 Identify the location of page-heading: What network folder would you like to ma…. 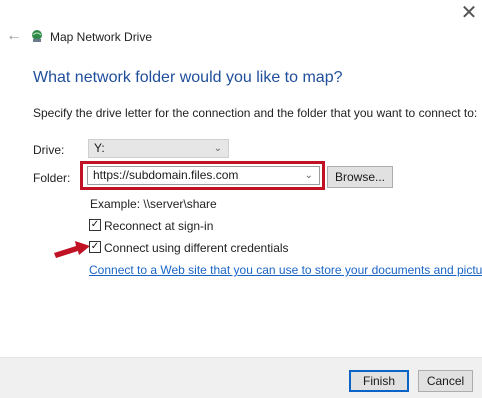
(188, 77).